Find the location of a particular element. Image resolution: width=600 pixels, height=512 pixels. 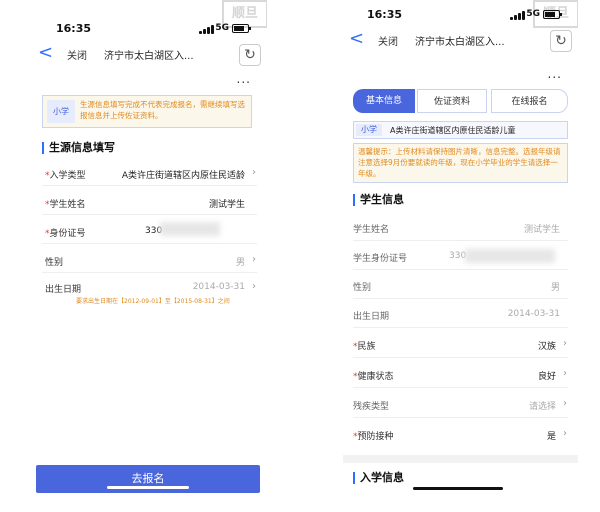

row-label: 预防接种 is located at coordinates (373, 435).